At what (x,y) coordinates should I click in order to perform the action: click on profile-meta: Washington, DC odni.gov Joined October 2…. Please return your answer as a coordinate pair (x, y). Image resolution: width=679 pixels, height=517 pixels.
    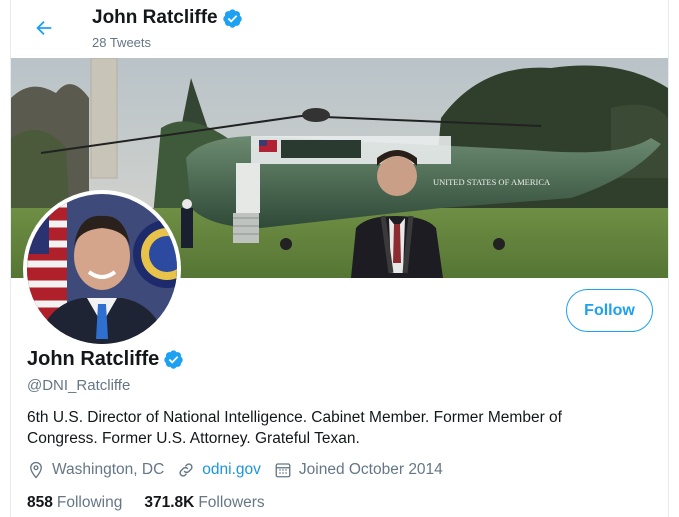
    Looking at the image, I should click on (241, 470).